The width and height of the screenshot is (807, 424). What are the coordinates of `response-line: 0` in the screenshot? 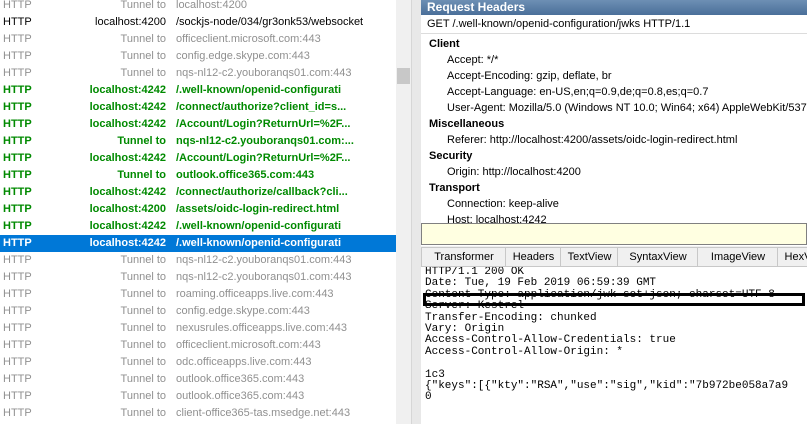 It's located at (428, 397).